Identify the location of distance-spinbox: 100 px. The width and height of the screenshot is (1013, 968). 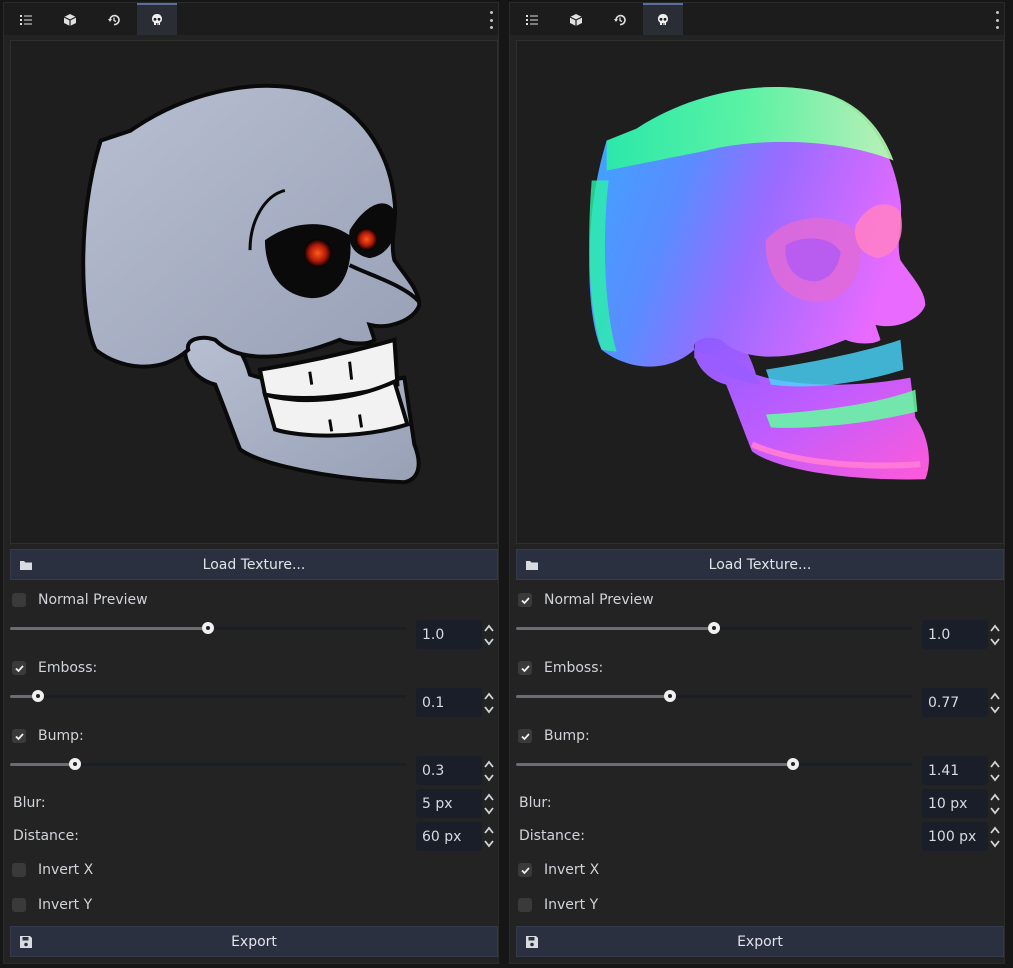
(955, 836).